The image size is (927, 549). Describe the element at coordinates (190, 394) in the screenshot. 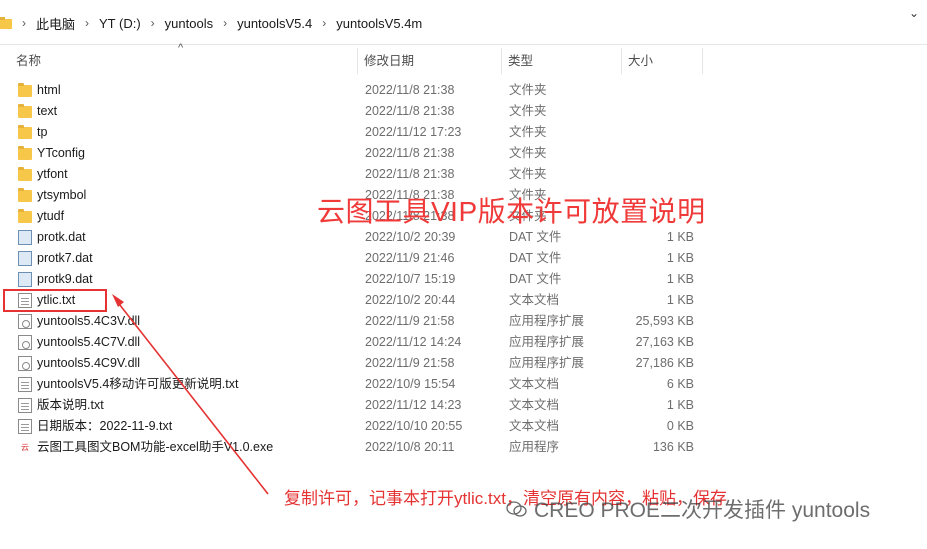

I see `arrow-annotation` at that location.